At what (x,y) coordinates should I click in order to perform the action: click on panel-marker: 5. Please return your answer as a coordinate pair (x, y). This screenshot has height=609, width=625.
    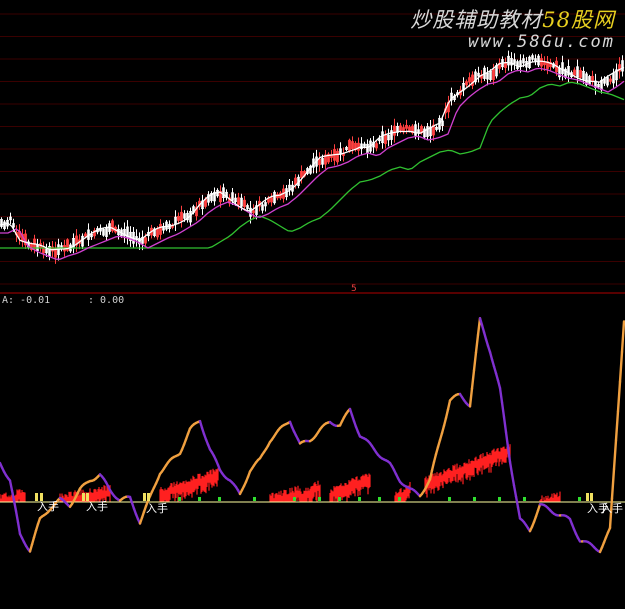
    Looking at the image, I should click on (354, 289).